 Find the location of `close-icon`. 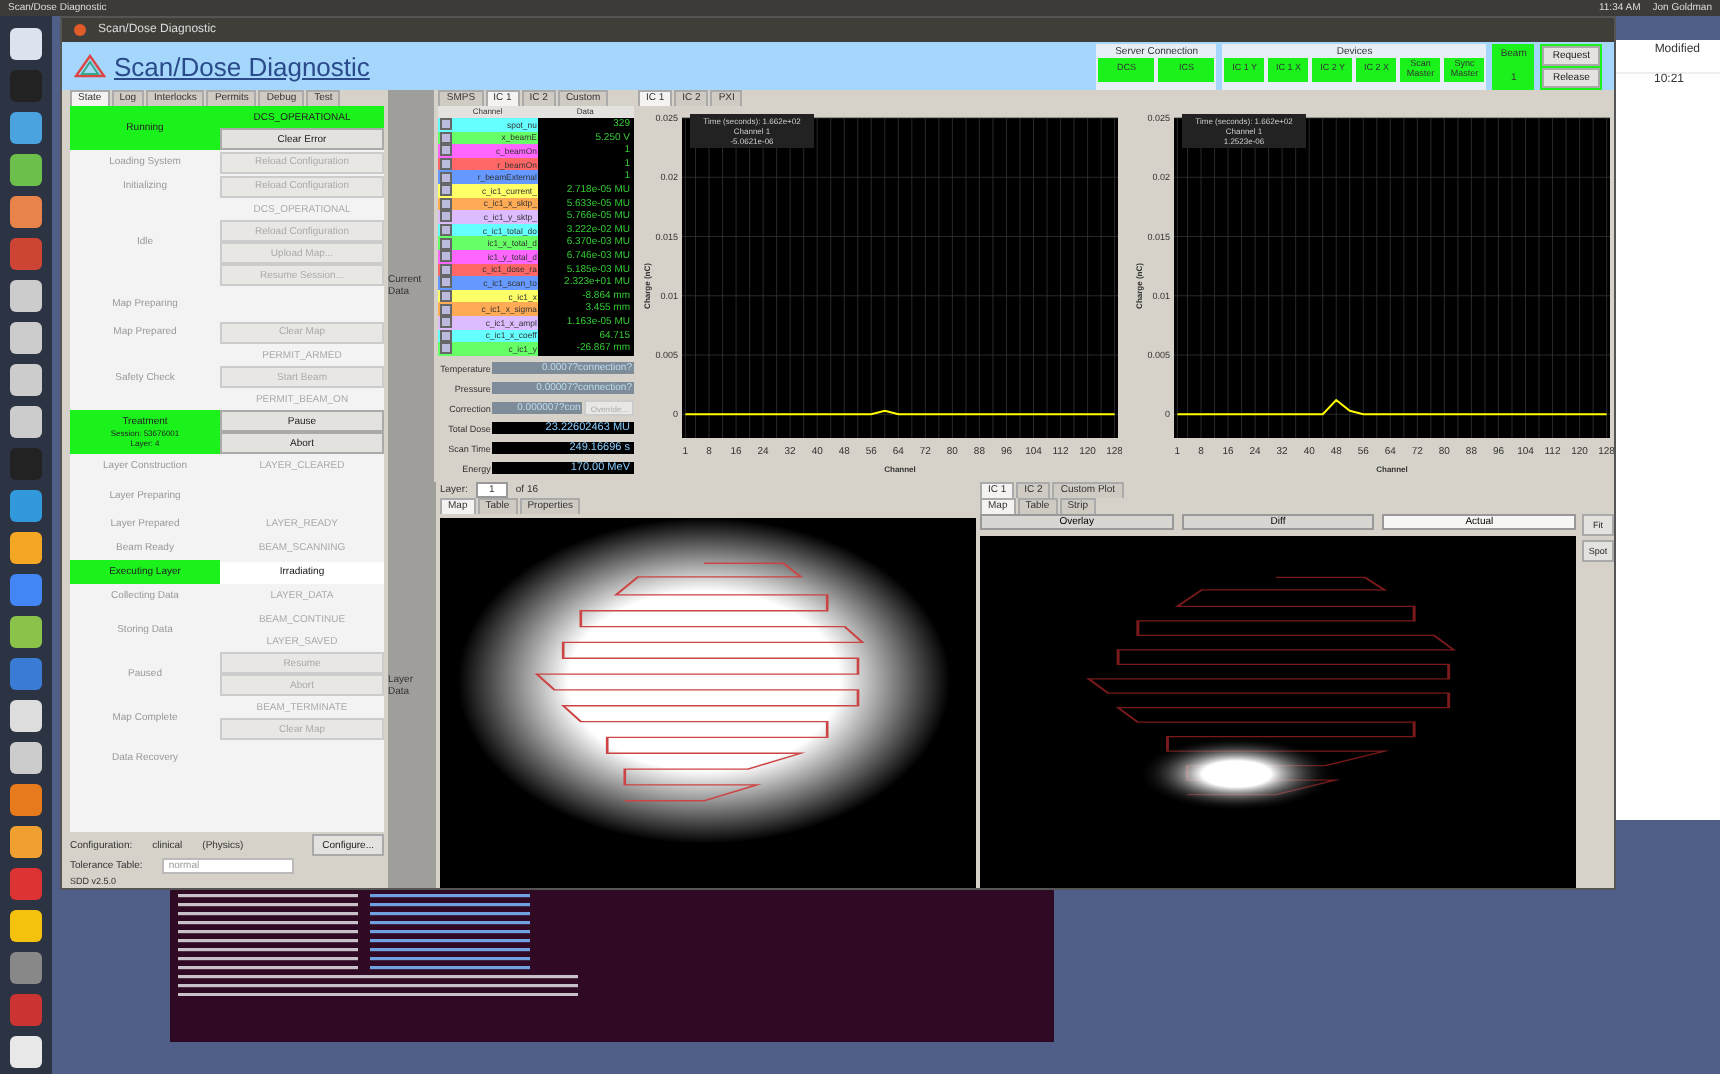

close-icon is located at coordinates (80, 30).